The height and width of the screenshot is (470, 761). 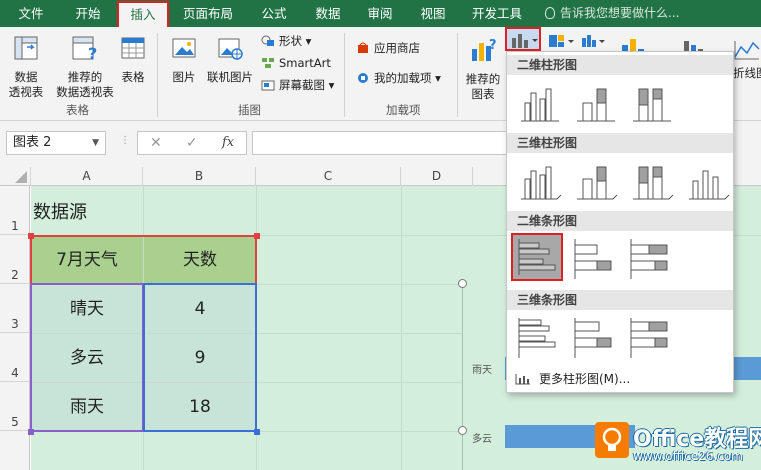 I want to click on 100-stacked-column-icon, so click(x=652, y=105).